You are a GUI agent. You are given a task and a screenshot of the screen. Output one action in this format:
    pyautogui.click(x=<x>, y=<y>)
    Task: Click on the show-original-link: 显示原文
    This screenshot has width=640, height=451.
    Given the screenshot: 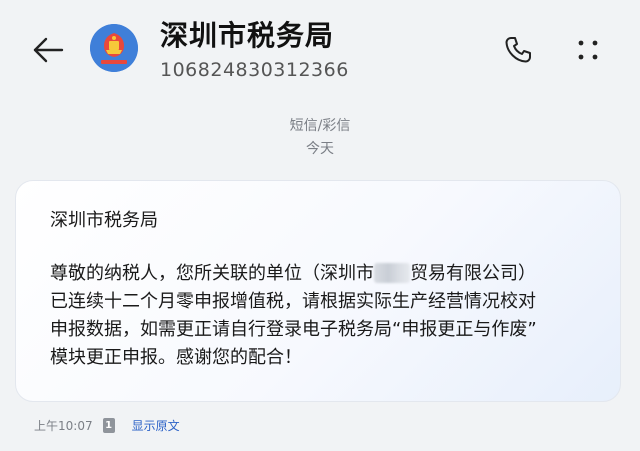 What is the action you would take?
    pyautogui.click(x=156, y=425)
    